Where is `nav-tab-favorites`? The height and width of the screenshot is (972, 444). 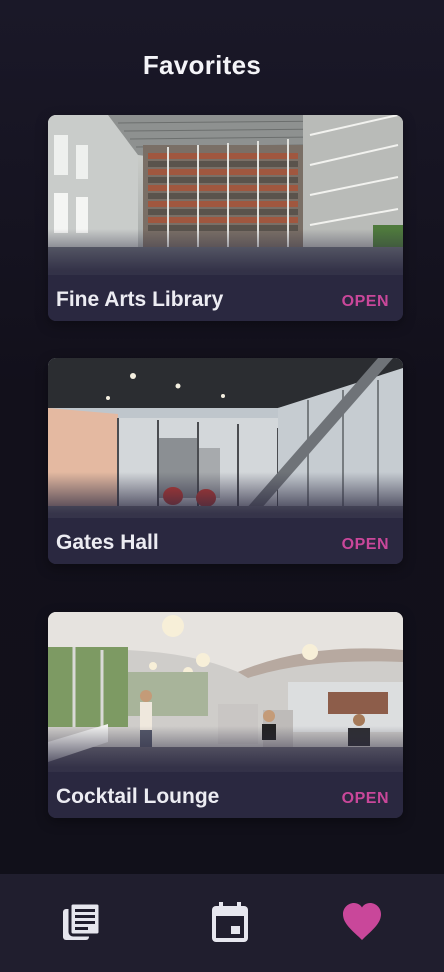
nav-tab-favorites is located at coordinates (362, 924).